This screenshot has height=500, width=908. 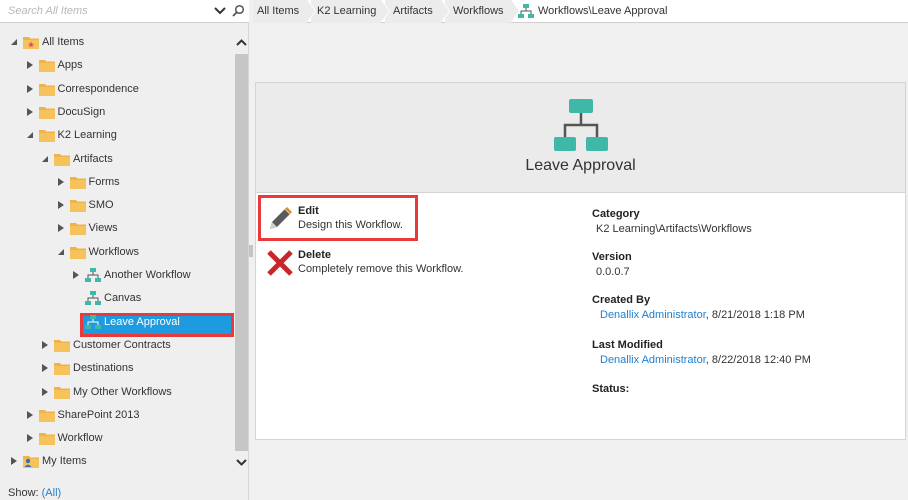 What do you see at coordinates (103, 368) in the screenshot?
I see `tree-item-label: Destinations` at bounding box center [103, 368].